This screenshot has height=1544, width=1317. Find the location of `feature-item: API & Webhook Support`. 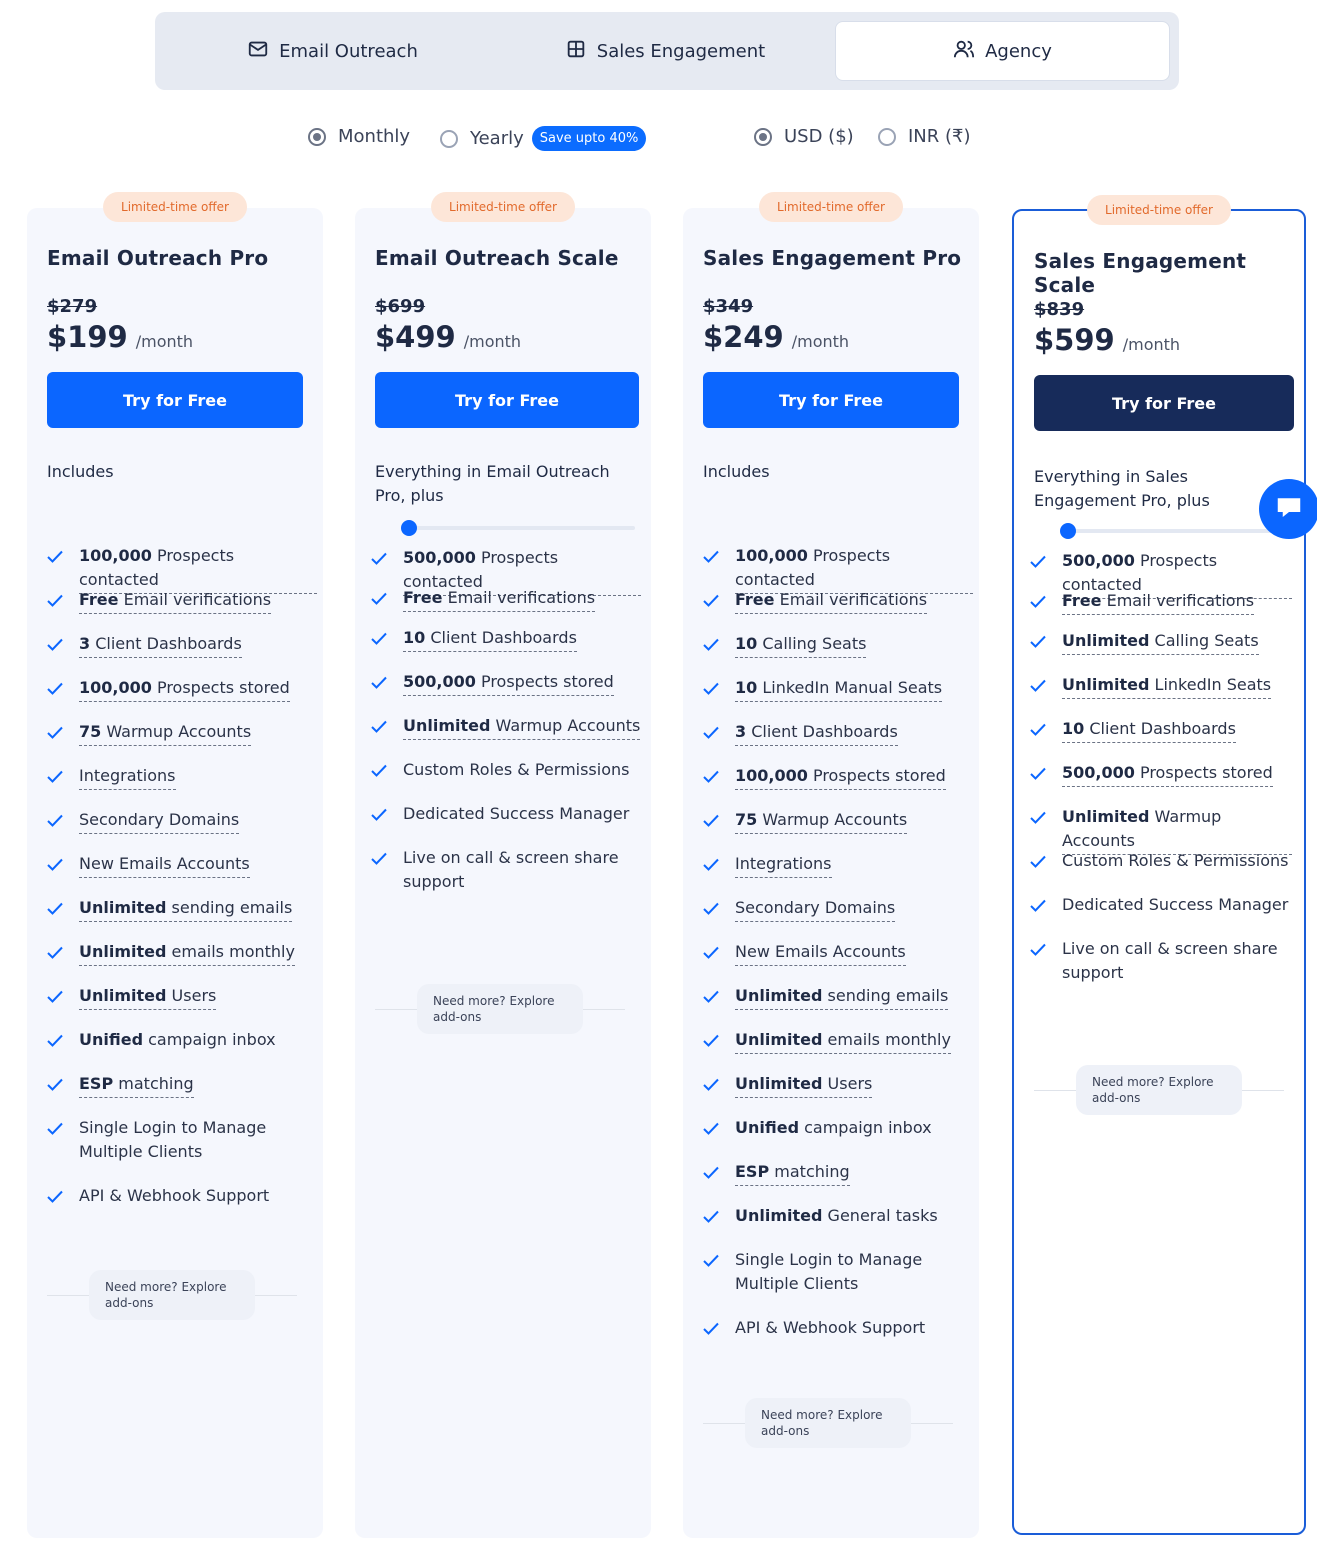

feature-item: API & Webhook Support is located at coordinates (838, 1328).